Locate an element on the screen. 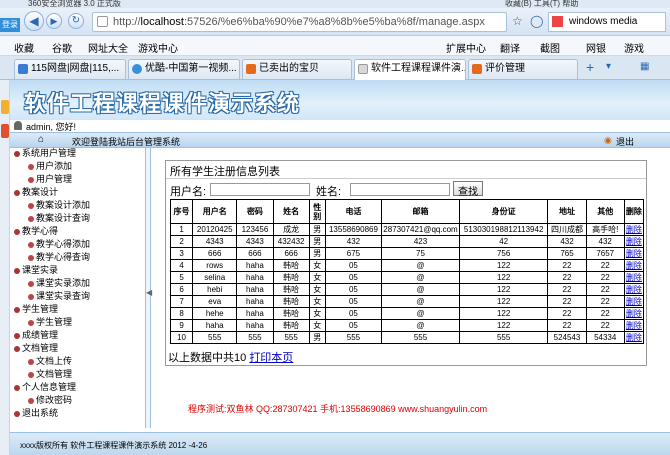 This screenshot has width=670, height=455. tool-item: 网银 is located at coordinates (596, 47).